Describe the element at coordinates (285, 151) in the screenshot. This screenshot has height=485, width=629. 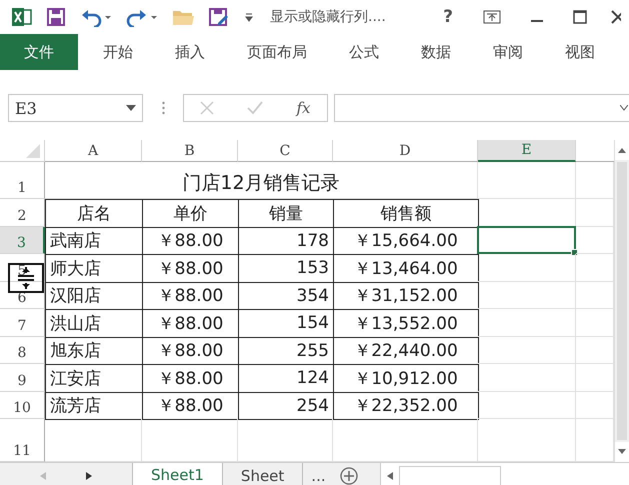
I see `column-header: C` at that location.